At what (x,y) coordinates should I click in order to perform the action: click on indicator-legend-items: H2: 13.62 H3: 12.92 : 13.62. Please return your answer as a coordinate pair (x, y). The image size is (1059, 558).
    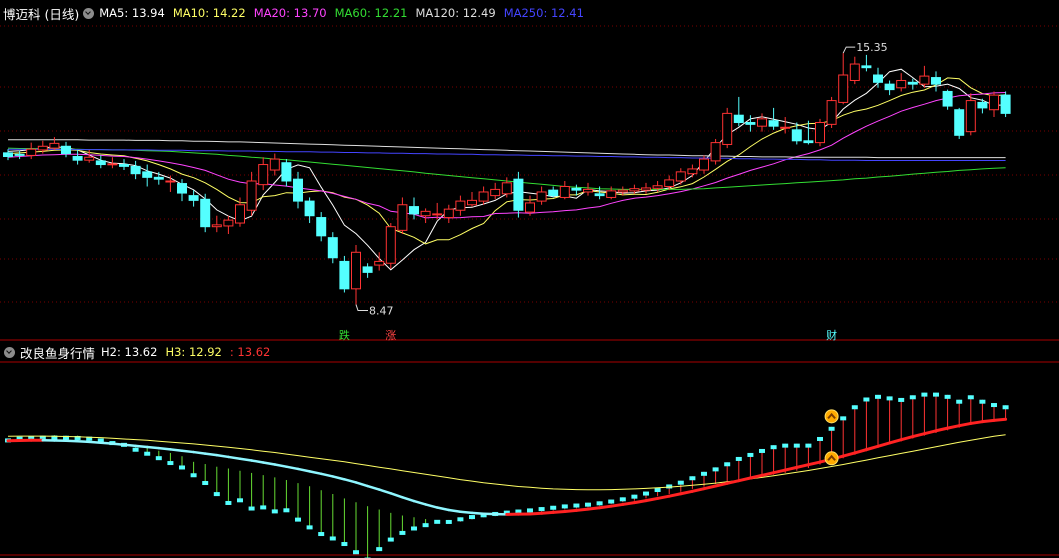
    Looking at the image, I should click on (189, 352).